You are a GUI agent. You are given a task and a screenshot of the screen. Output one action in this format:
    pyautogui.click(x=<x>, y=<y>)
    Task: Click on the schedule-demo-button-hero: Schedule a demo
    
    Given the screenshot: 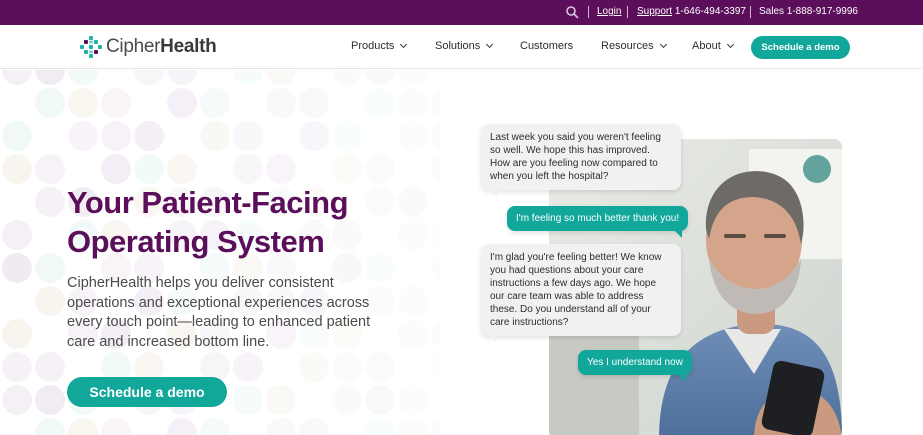 What is the action you would take?
    pyautogui.click(x=147, y=392)
    